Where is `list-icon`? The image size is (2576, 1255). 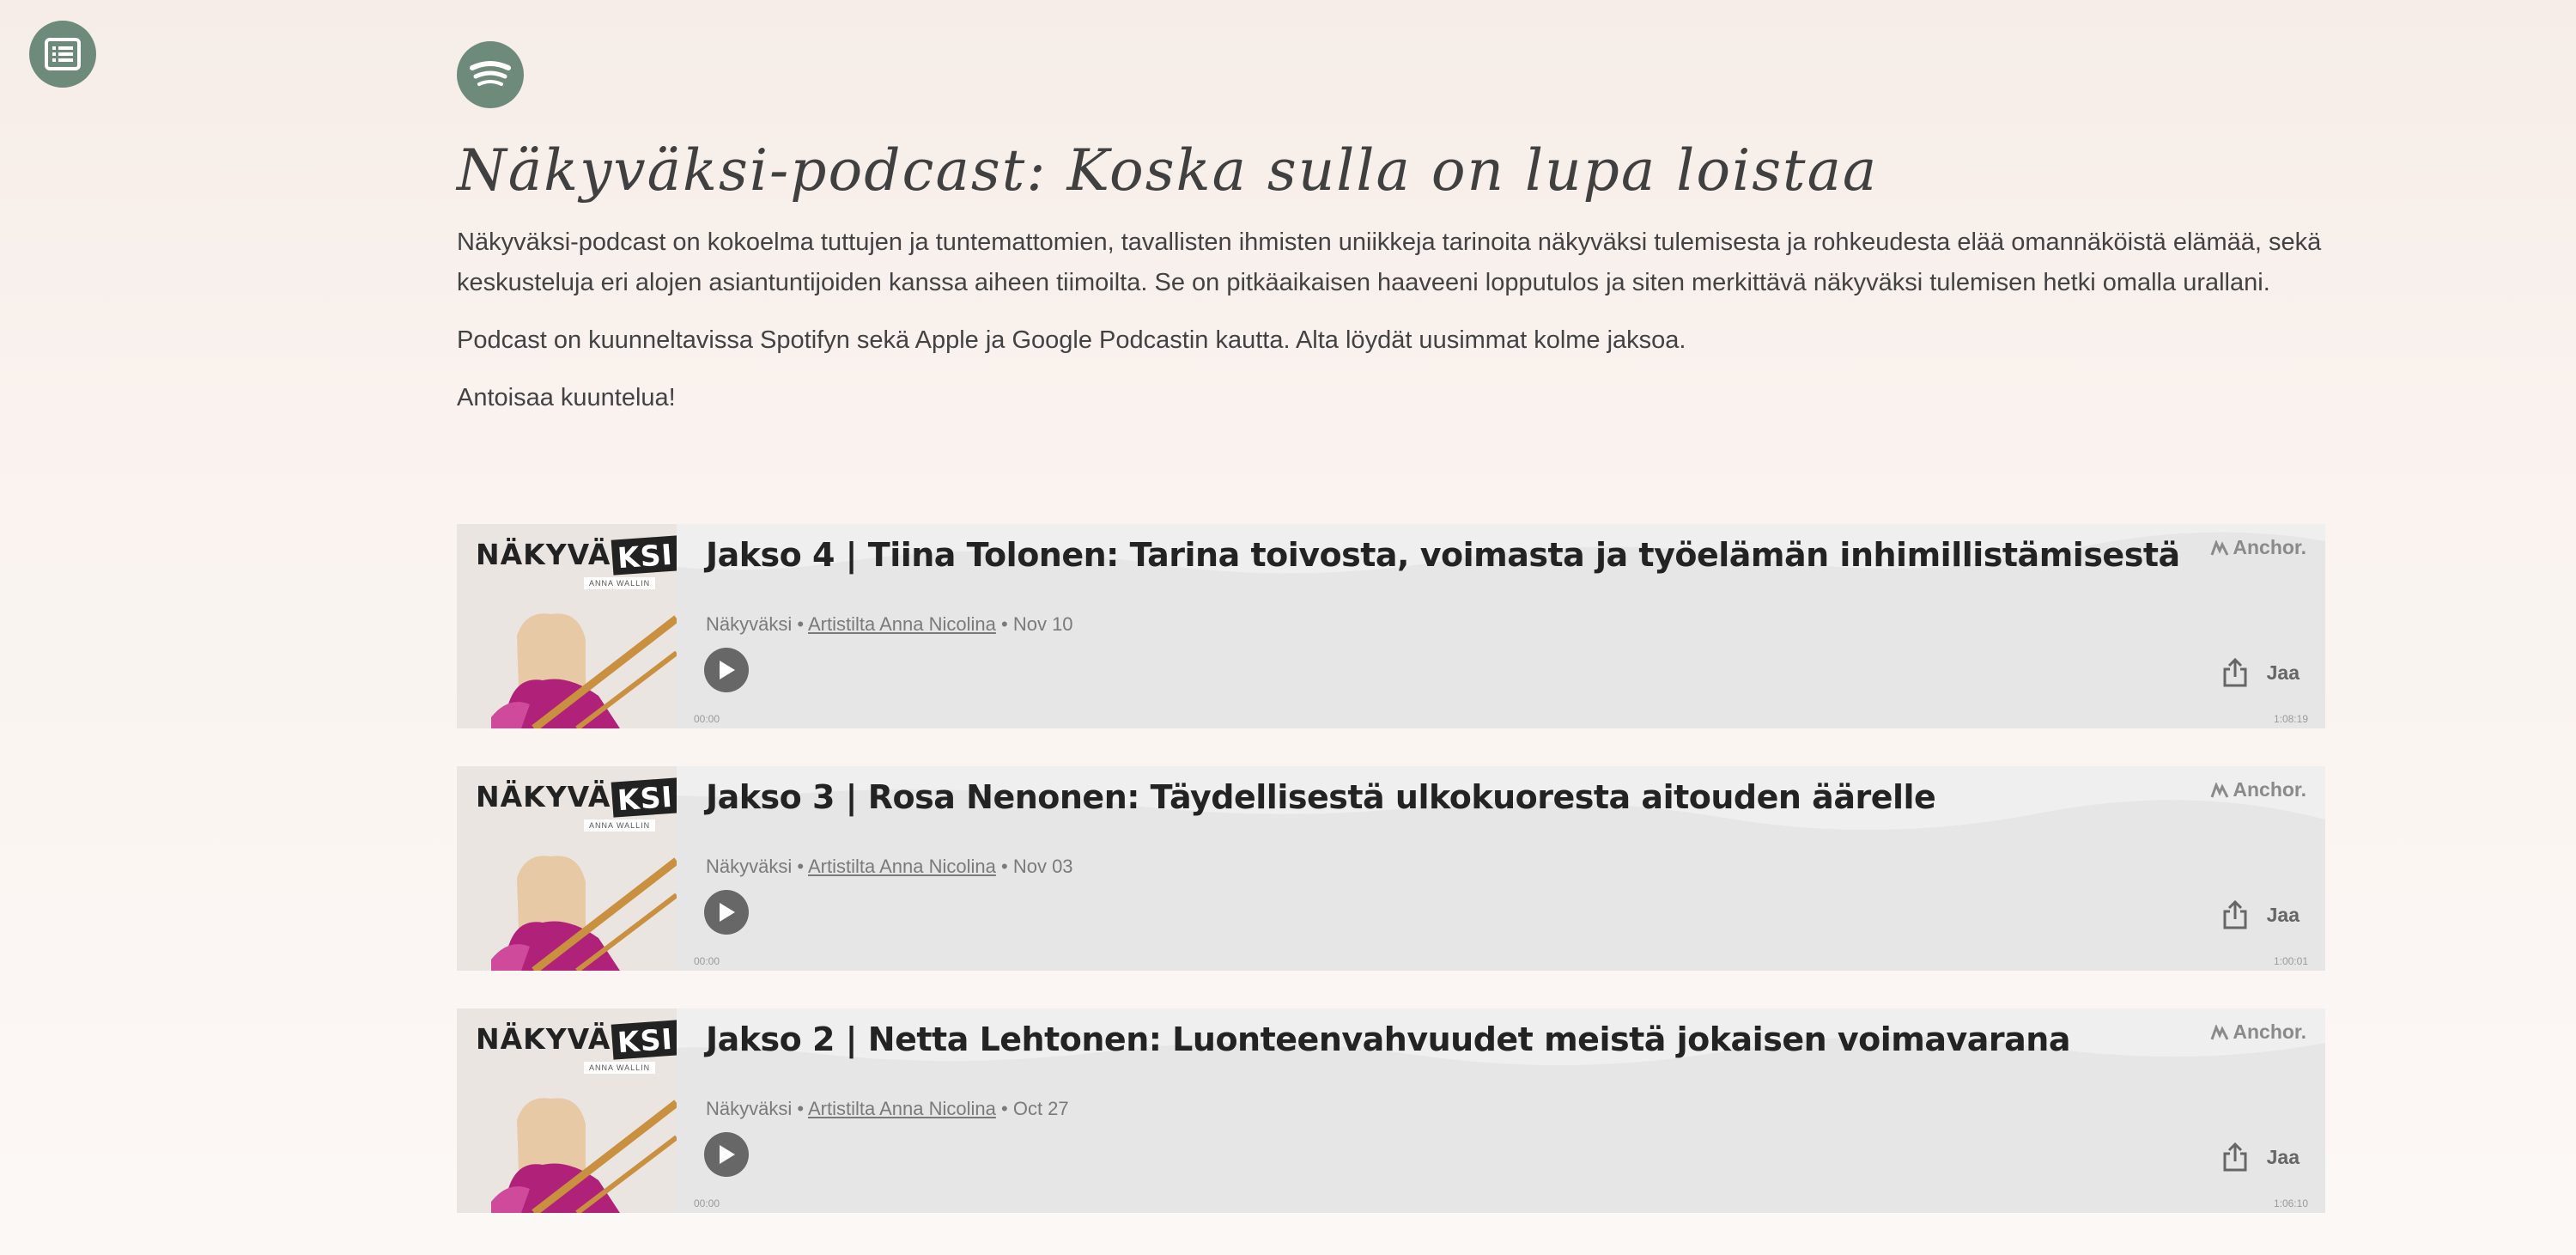 list-icon is located at coordinates (63, 54).